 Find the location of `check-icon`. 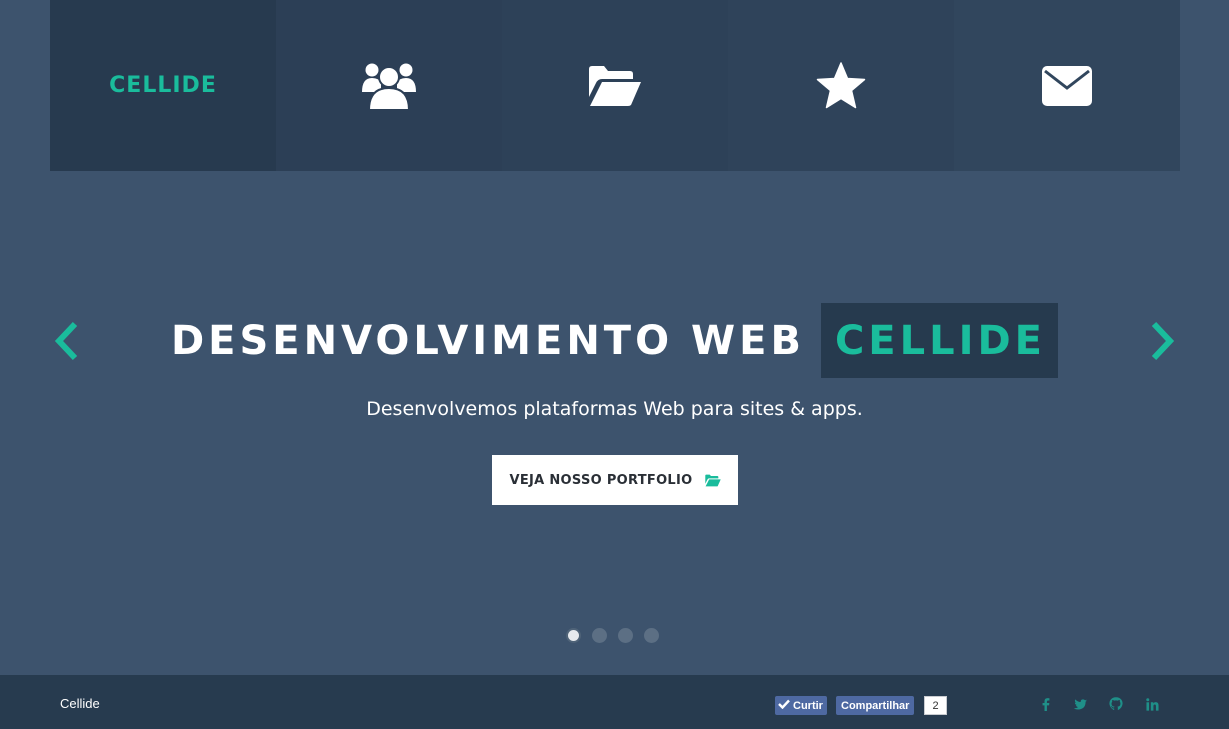

check-icon is located at coordinates (785, 705).